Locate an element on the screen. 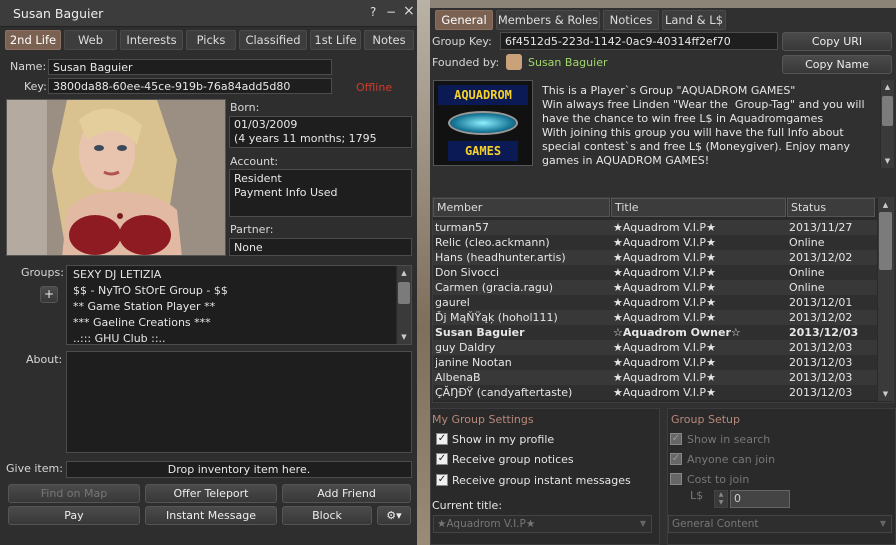  tab-web: Web is located at coordinates (90, 40).